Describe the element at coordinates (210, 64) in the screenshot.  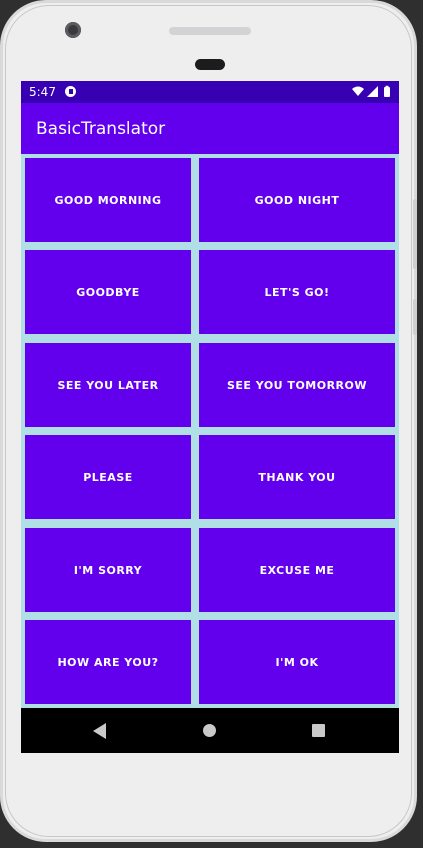
I see `earpiece` at that location.